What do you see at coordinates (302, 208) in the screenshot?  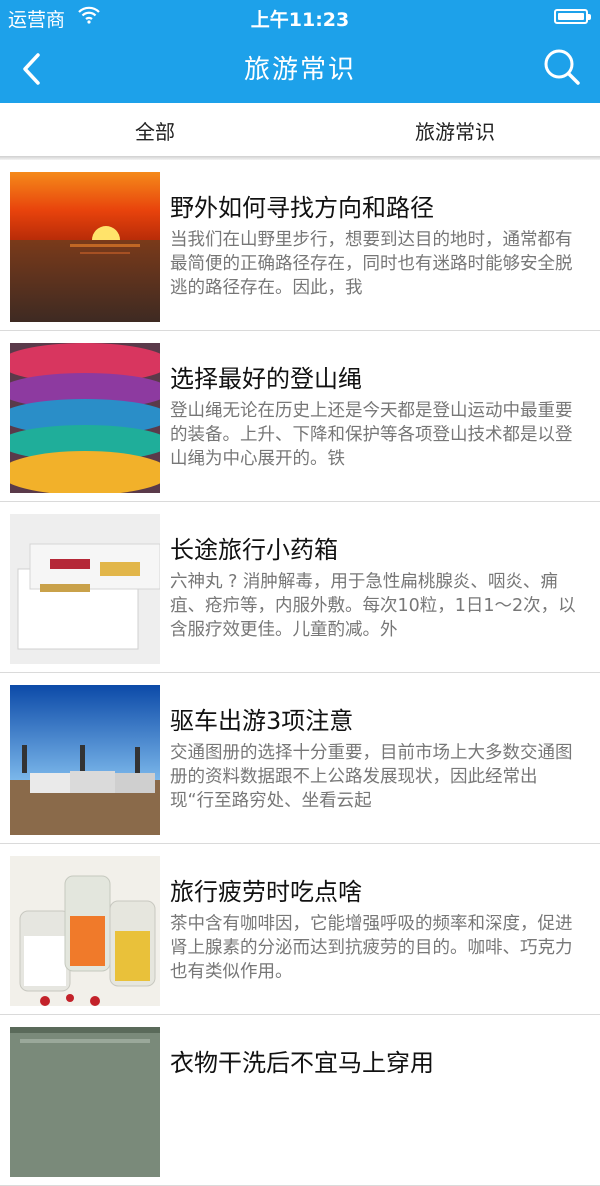 I see `article-title: 野外如何寻找方向和路径` at bounding box center [302, 208].